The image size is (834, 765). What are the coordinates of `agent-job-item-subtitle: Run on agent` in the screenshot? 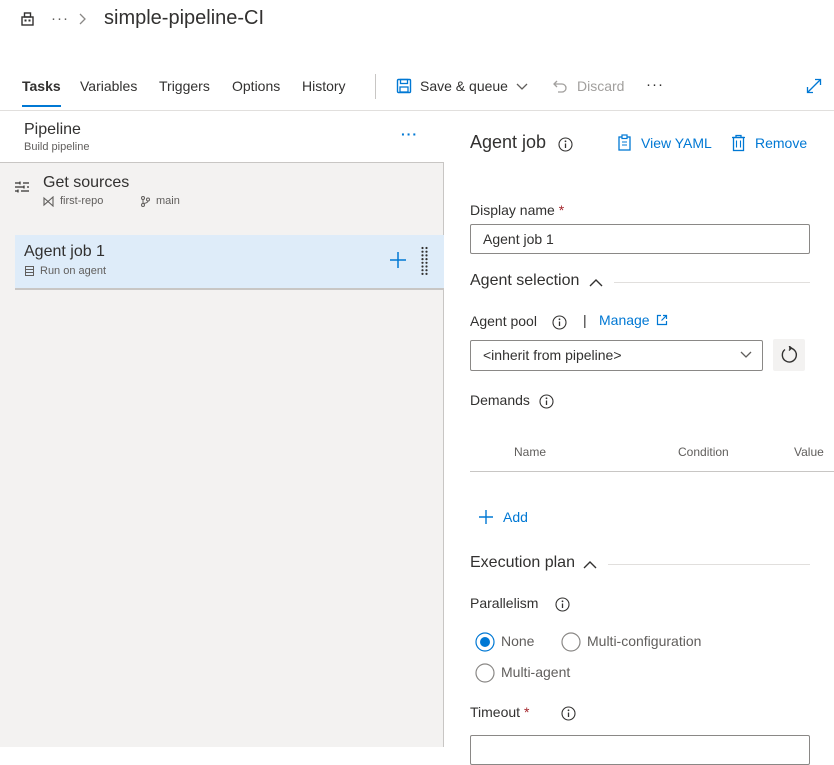 It's located at (73, 271).